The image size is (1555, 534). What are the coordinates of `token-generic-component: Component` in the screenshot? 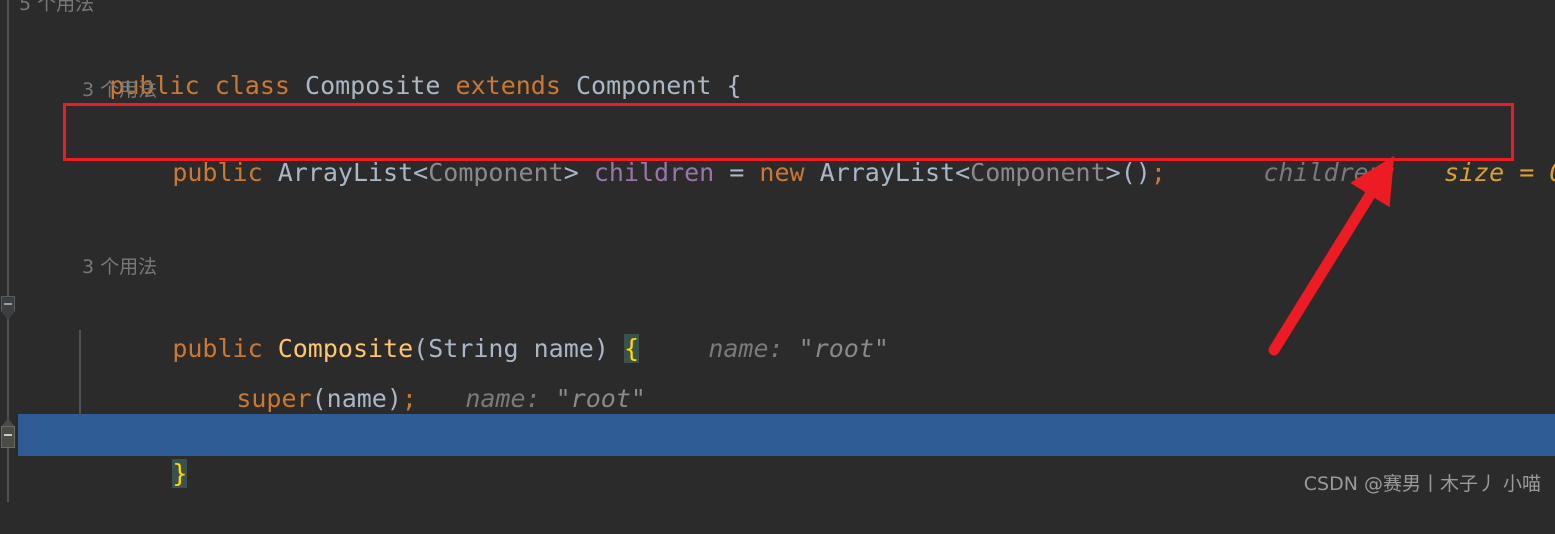 It's located at (496, 172).